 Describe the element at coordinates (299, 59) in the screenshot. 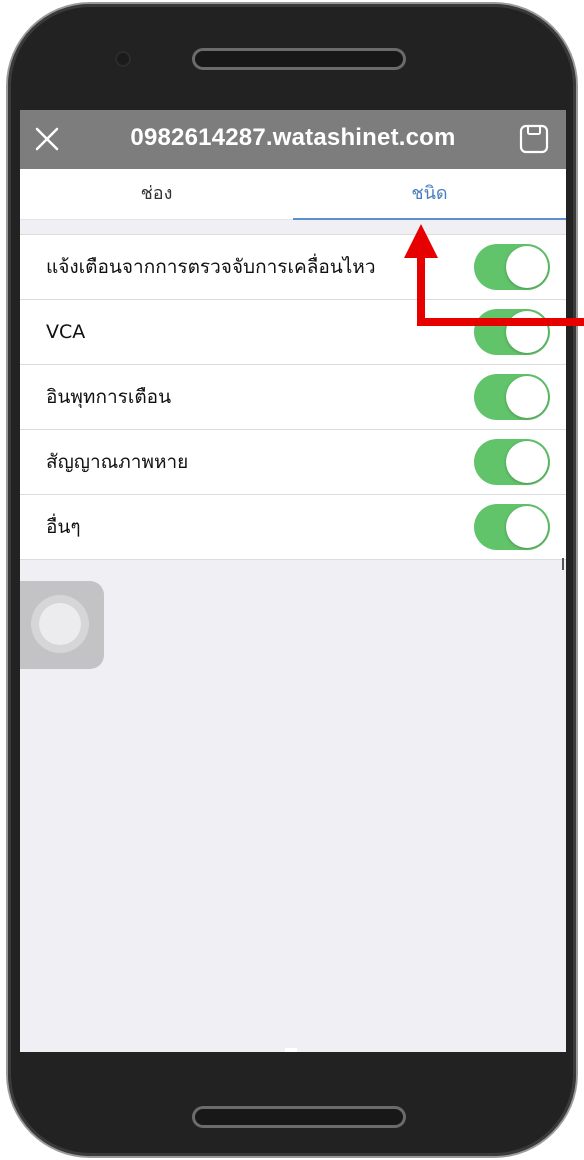

I see `top-speaker` at that location.